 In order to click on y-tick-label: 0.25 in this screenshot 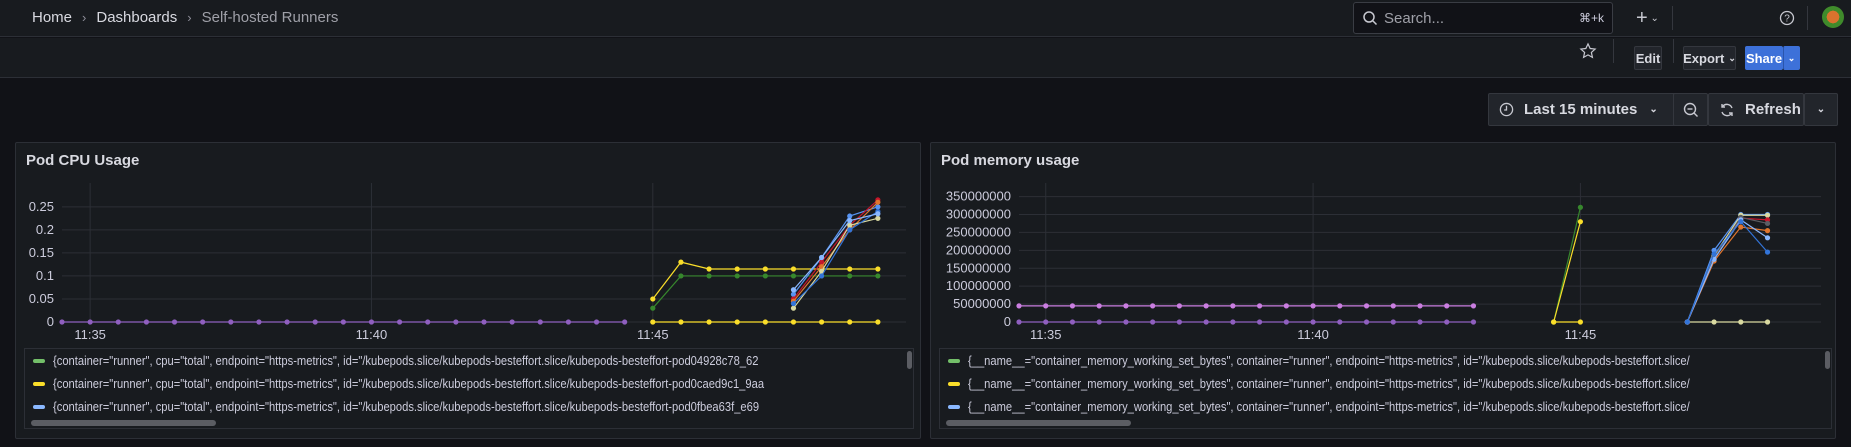, I will do `click(41, 206)`.